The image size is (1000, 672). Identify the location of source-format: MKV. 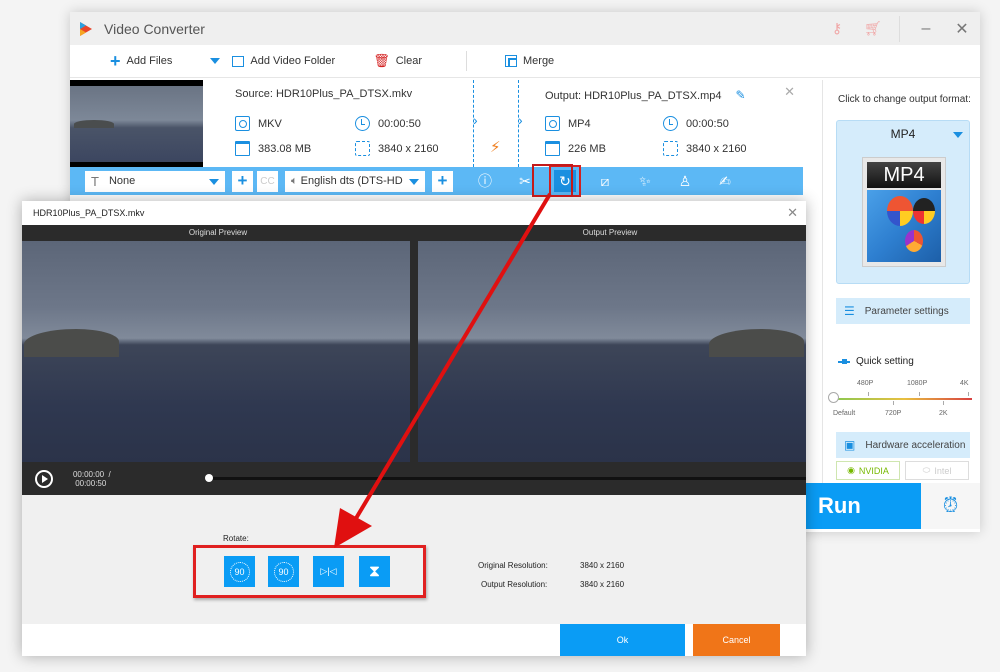
(258, 123).